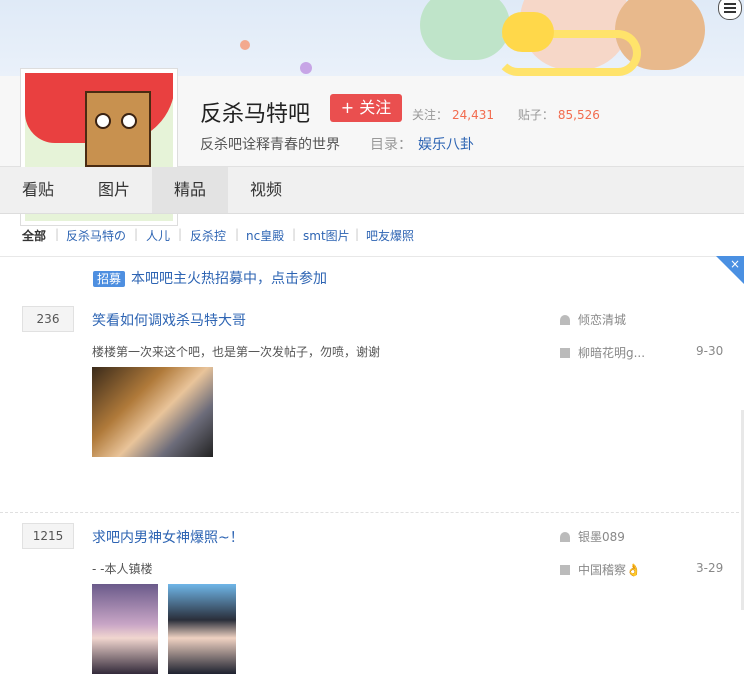  What do you see at coordinates (122, 569) in the screenshot?
I see `thread-abstract: - -本人镇楼` at bounding box center [122, 569].